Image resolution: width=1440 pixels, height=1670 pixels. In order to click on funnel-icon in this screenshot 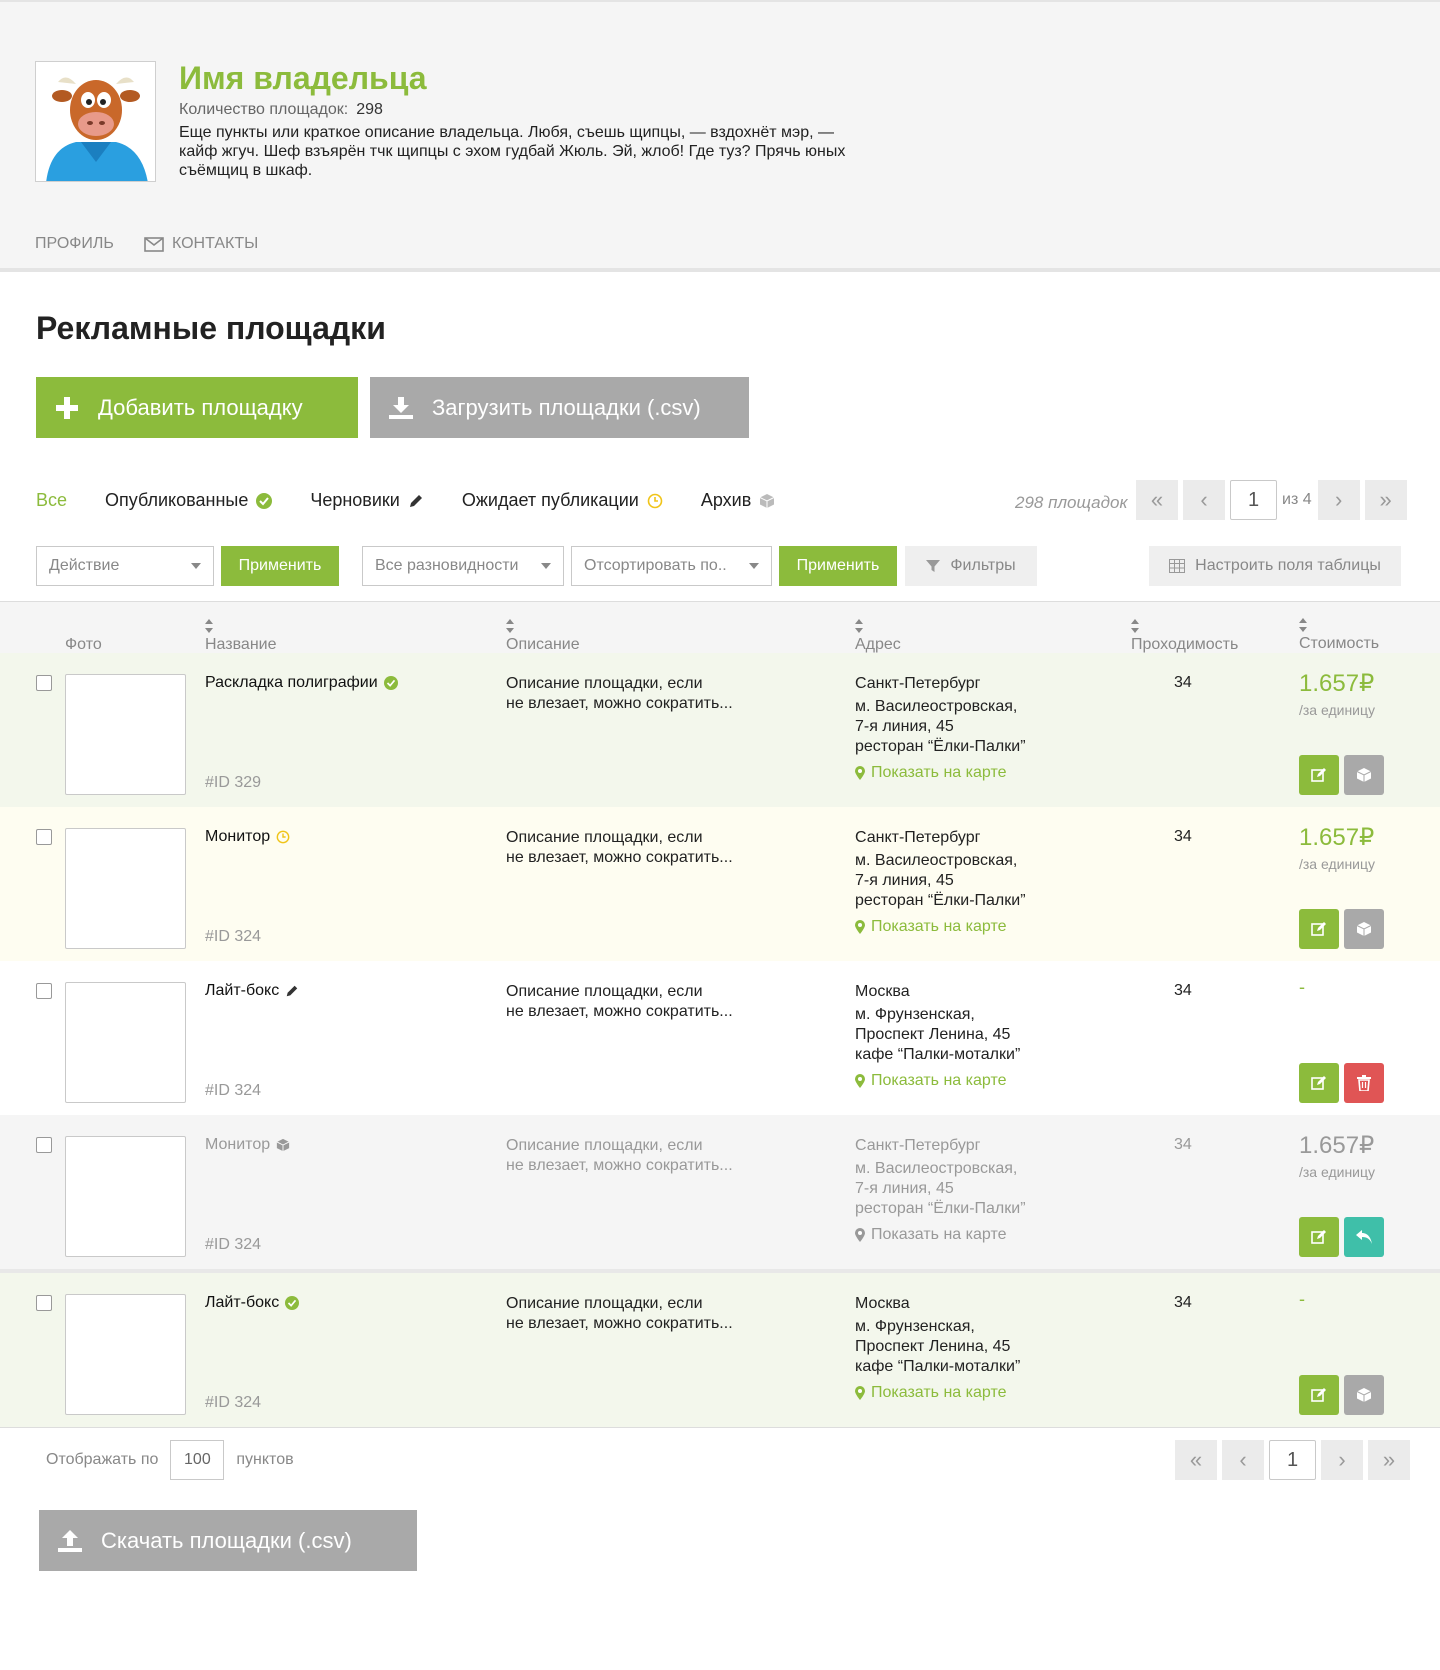, I will do `click(933, 566)`.